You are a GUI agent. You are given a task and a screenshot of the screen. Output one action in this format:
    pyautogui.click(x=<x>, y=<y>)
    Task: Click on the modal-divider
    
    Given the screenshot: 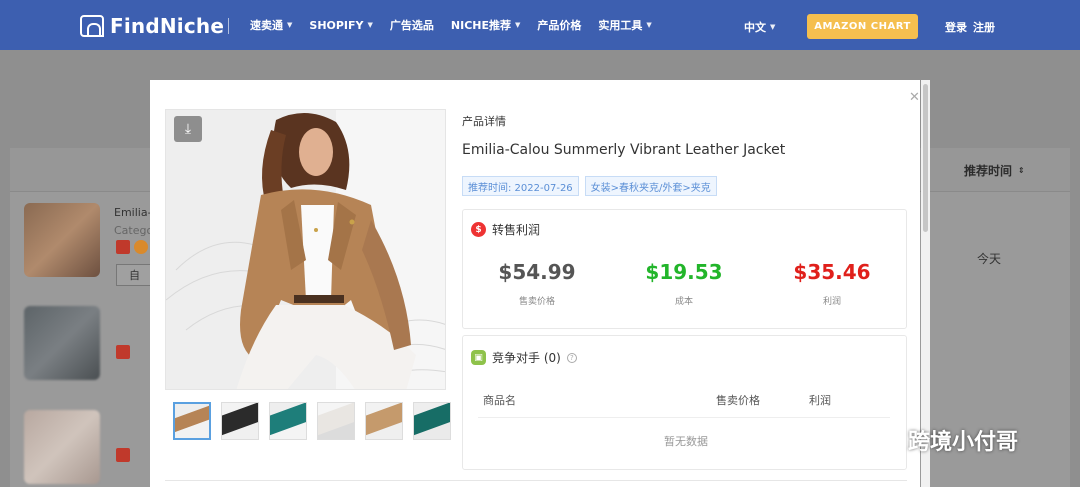 What is the action you would take?
    pyautogui.click(x=536, y=480)
    